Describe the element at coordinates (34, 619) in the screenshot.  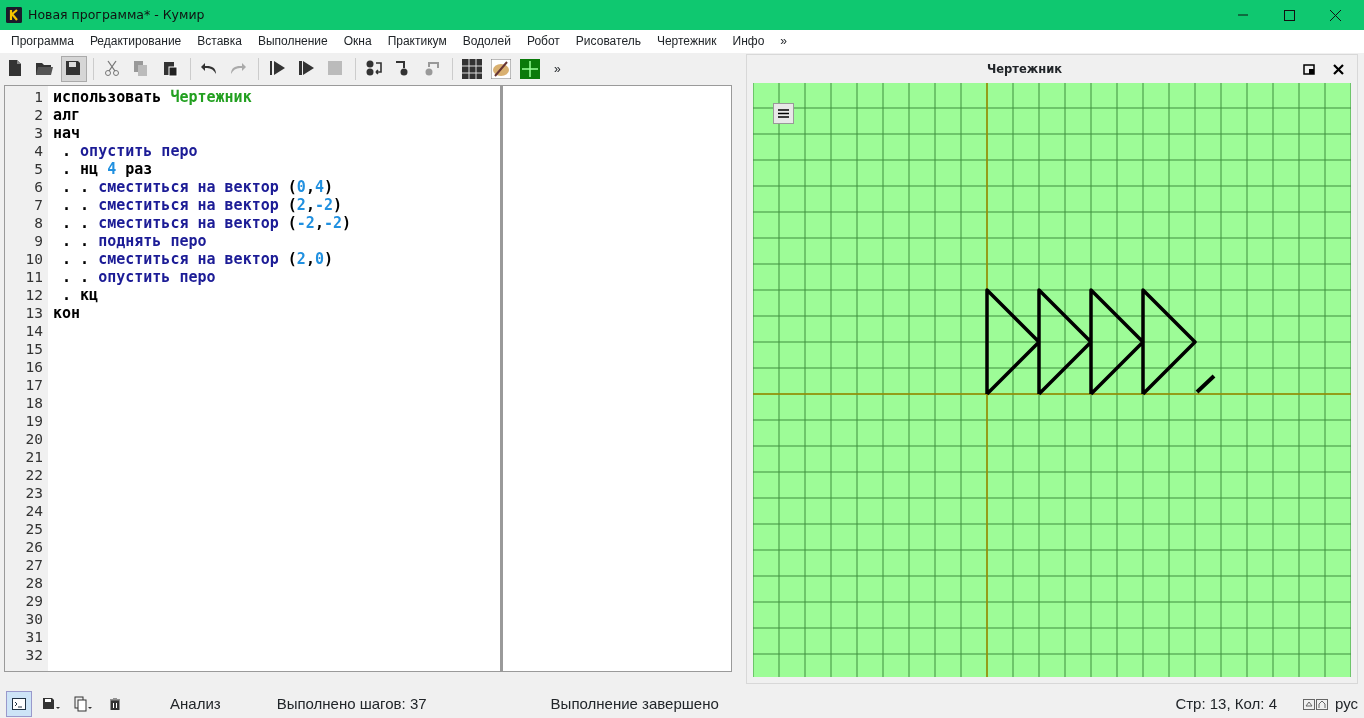
I see `line-number: 30` at that location.